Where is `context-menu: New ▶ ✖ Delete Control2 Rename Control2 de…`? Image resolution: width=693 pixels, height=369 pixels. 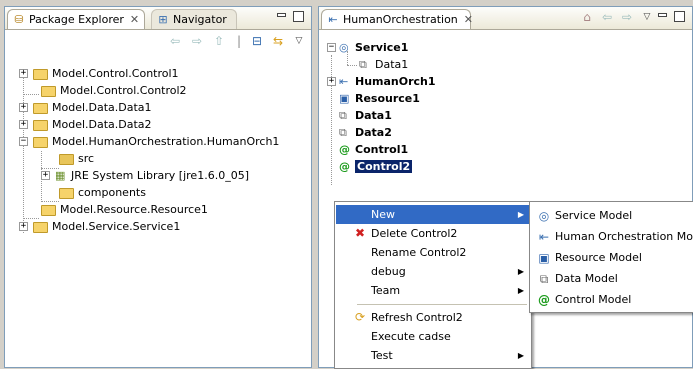
context-menu: New ▶ ✖ Delete Control2 Rename Control2 de… is located at coordinates (433, 285).